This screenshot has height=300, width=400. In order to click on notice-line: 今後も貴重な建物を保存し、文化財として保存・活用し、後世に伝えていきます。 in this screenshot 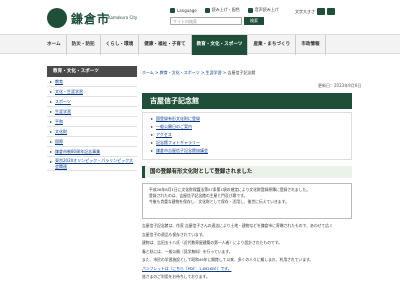, I will do `click(219, 201)`.